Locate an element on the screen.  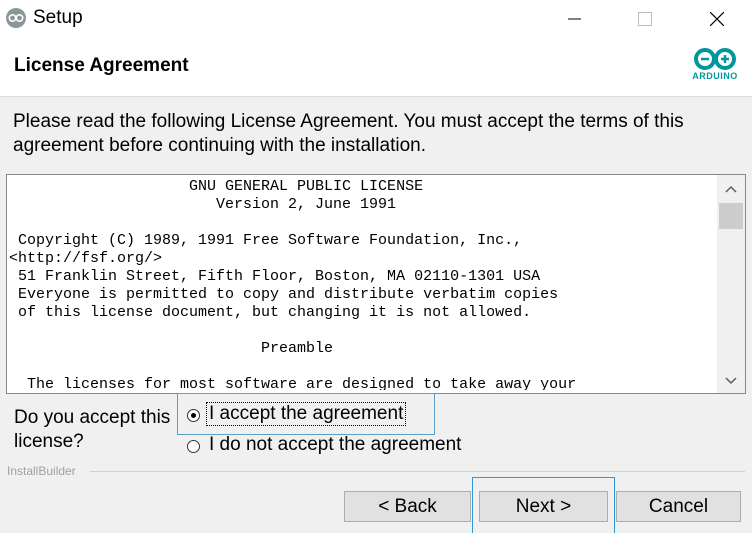
back-button: < Back is located at coordinates (407, 506).